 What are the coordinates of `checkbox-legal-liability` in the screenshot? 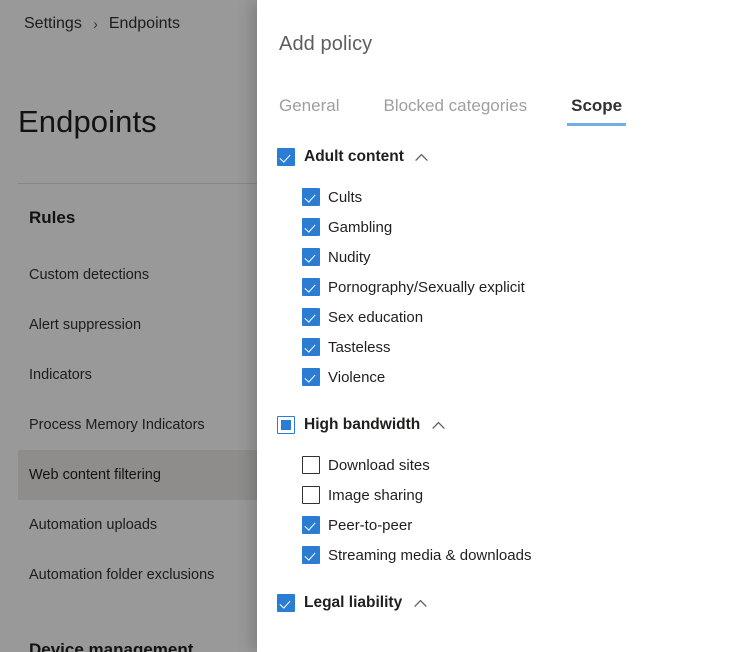 It's located at (286, 603).